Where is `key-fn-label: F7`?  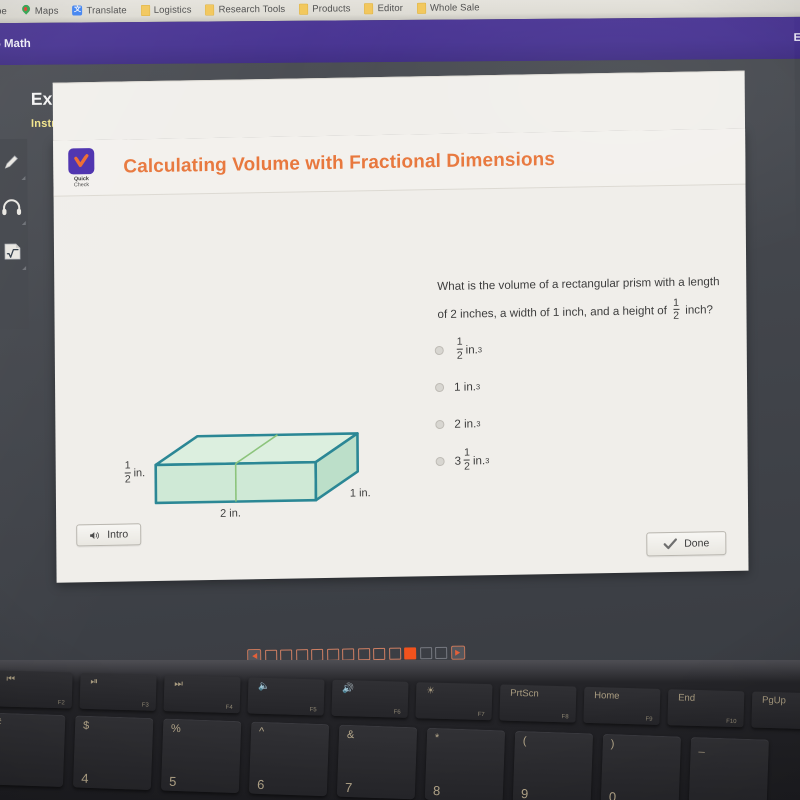
key-fn-label: F7 is located at coordinates (481, 715).